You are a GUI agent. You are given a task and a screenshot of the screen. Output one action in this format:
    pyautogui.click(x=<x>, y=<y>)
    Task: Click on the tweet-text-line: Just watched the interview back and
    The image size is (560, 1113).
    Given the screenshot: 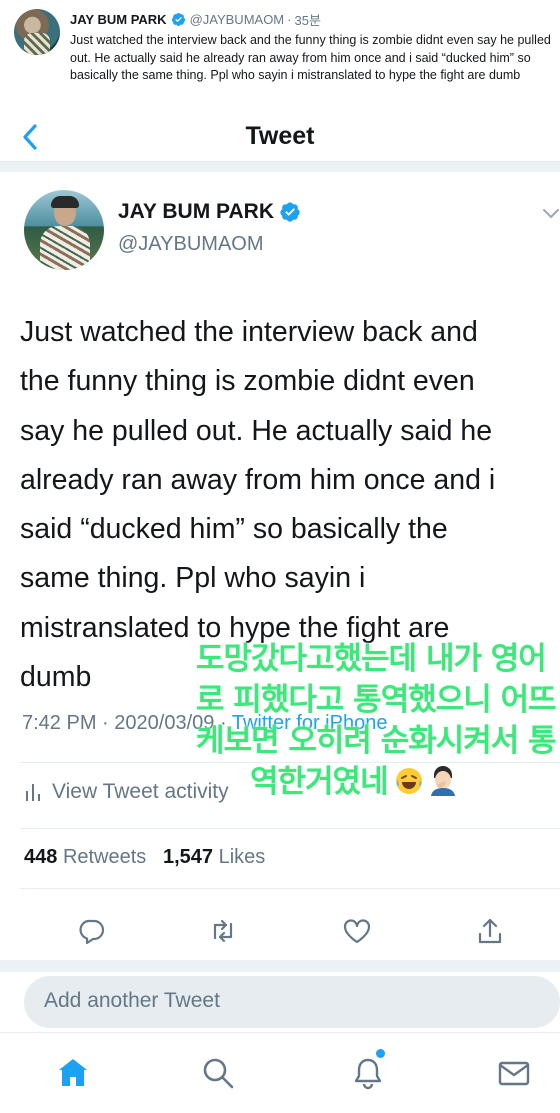 What is the action you would take?
    pyautogui.click(x=249, y=332)
    